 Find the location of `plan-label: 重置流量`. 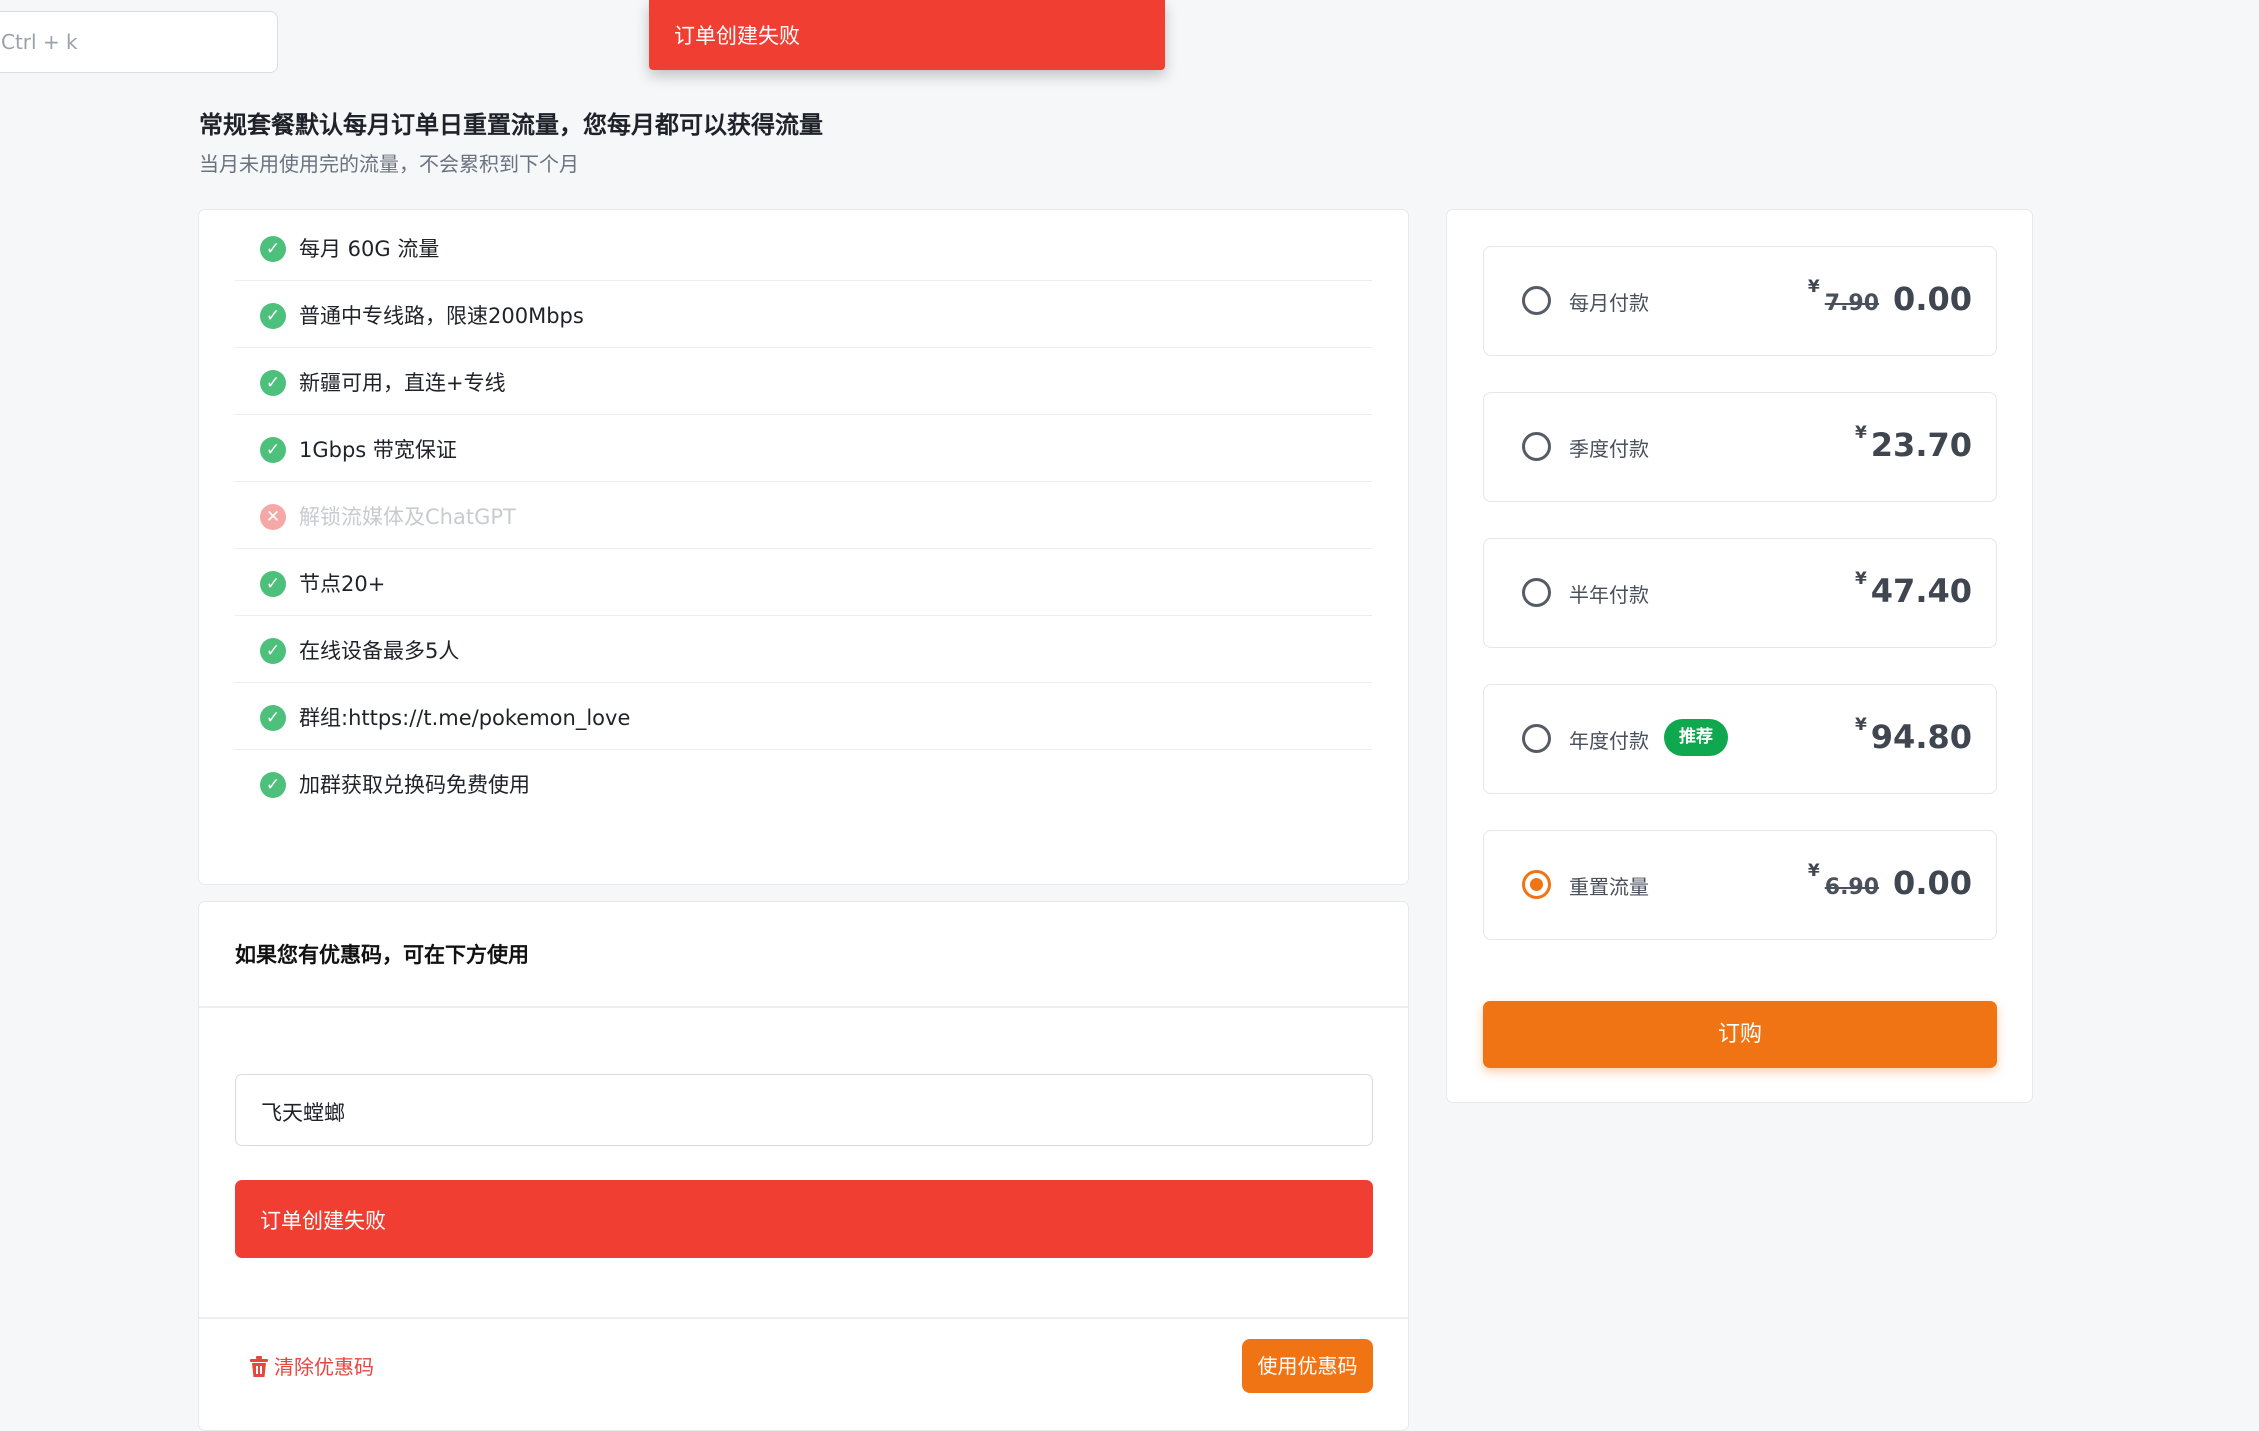

plan-label: 重置流量 is located at coordinates (1609, 887).